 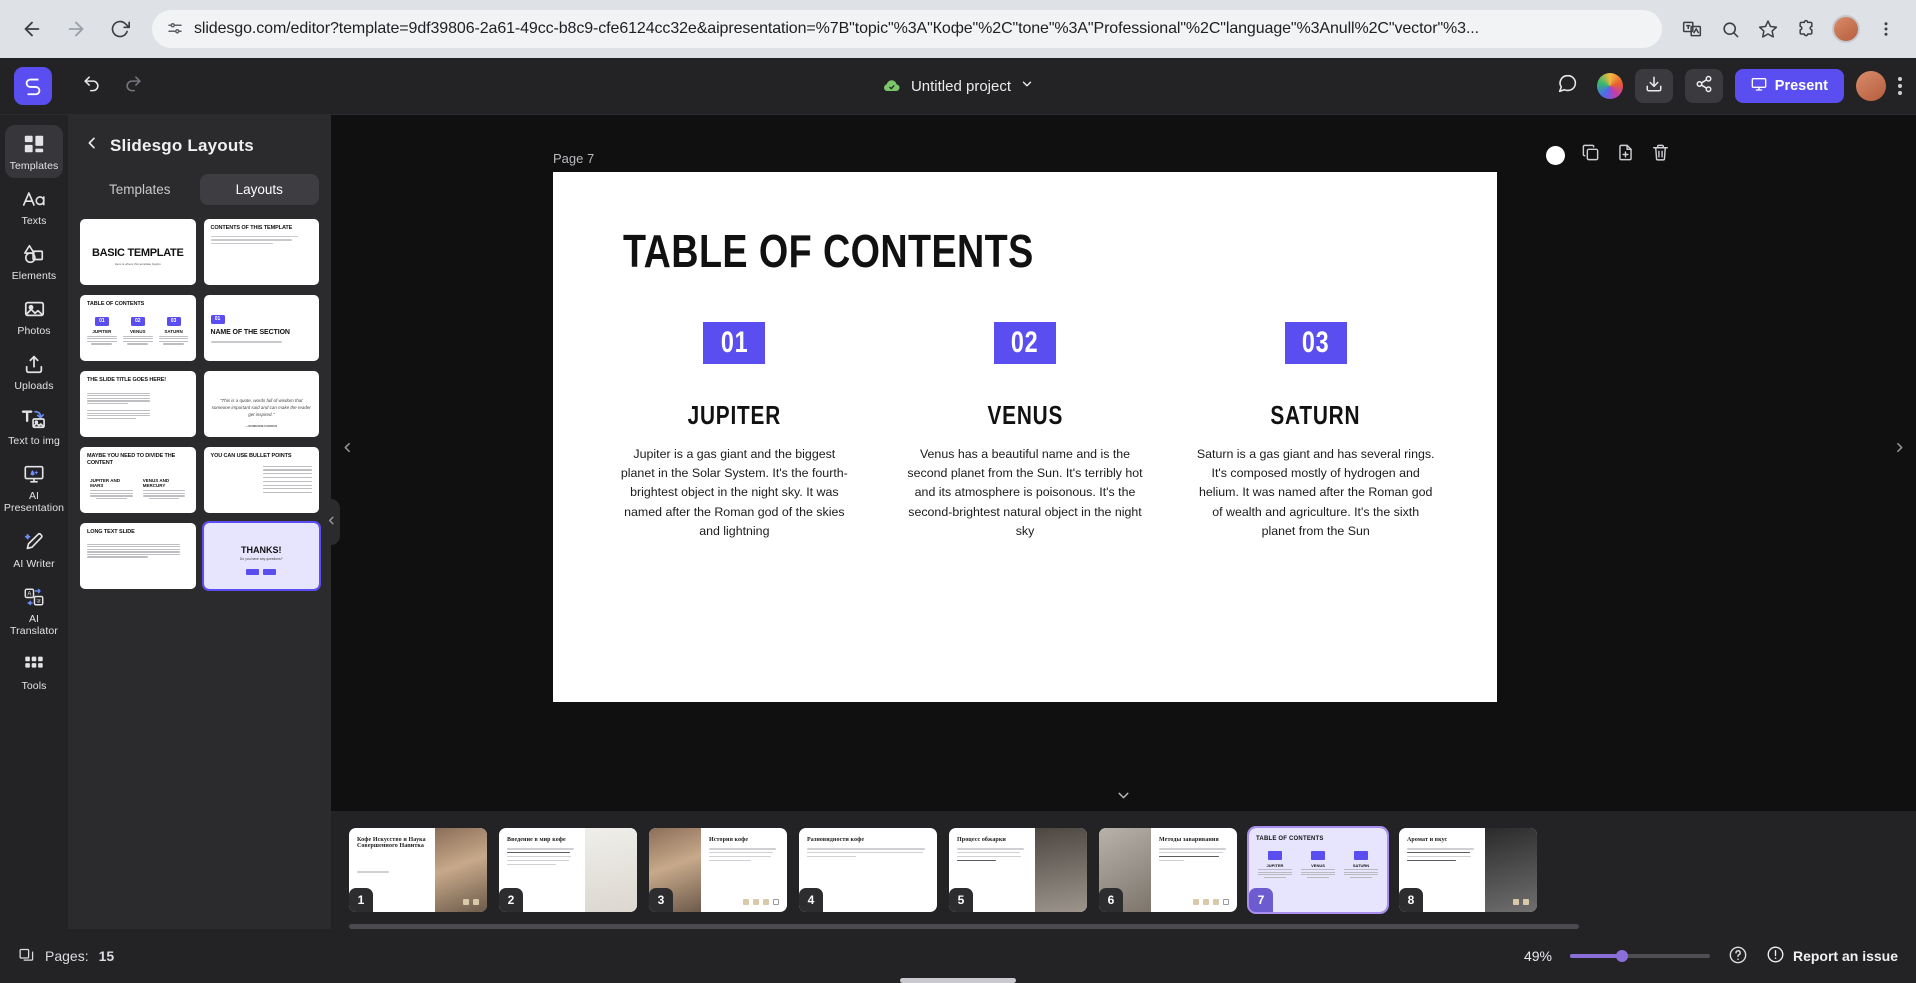 What do you see at coordinates (34, 206) in the screenshot?
I see `rail-item-texts: Texts` at bounding box center [34, 206].